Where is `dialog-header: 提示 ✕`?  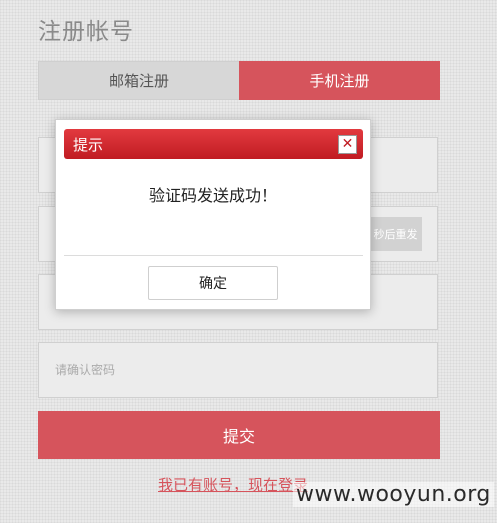
dialog-header: 提示 ✕ is located at coordinates (213, 144).